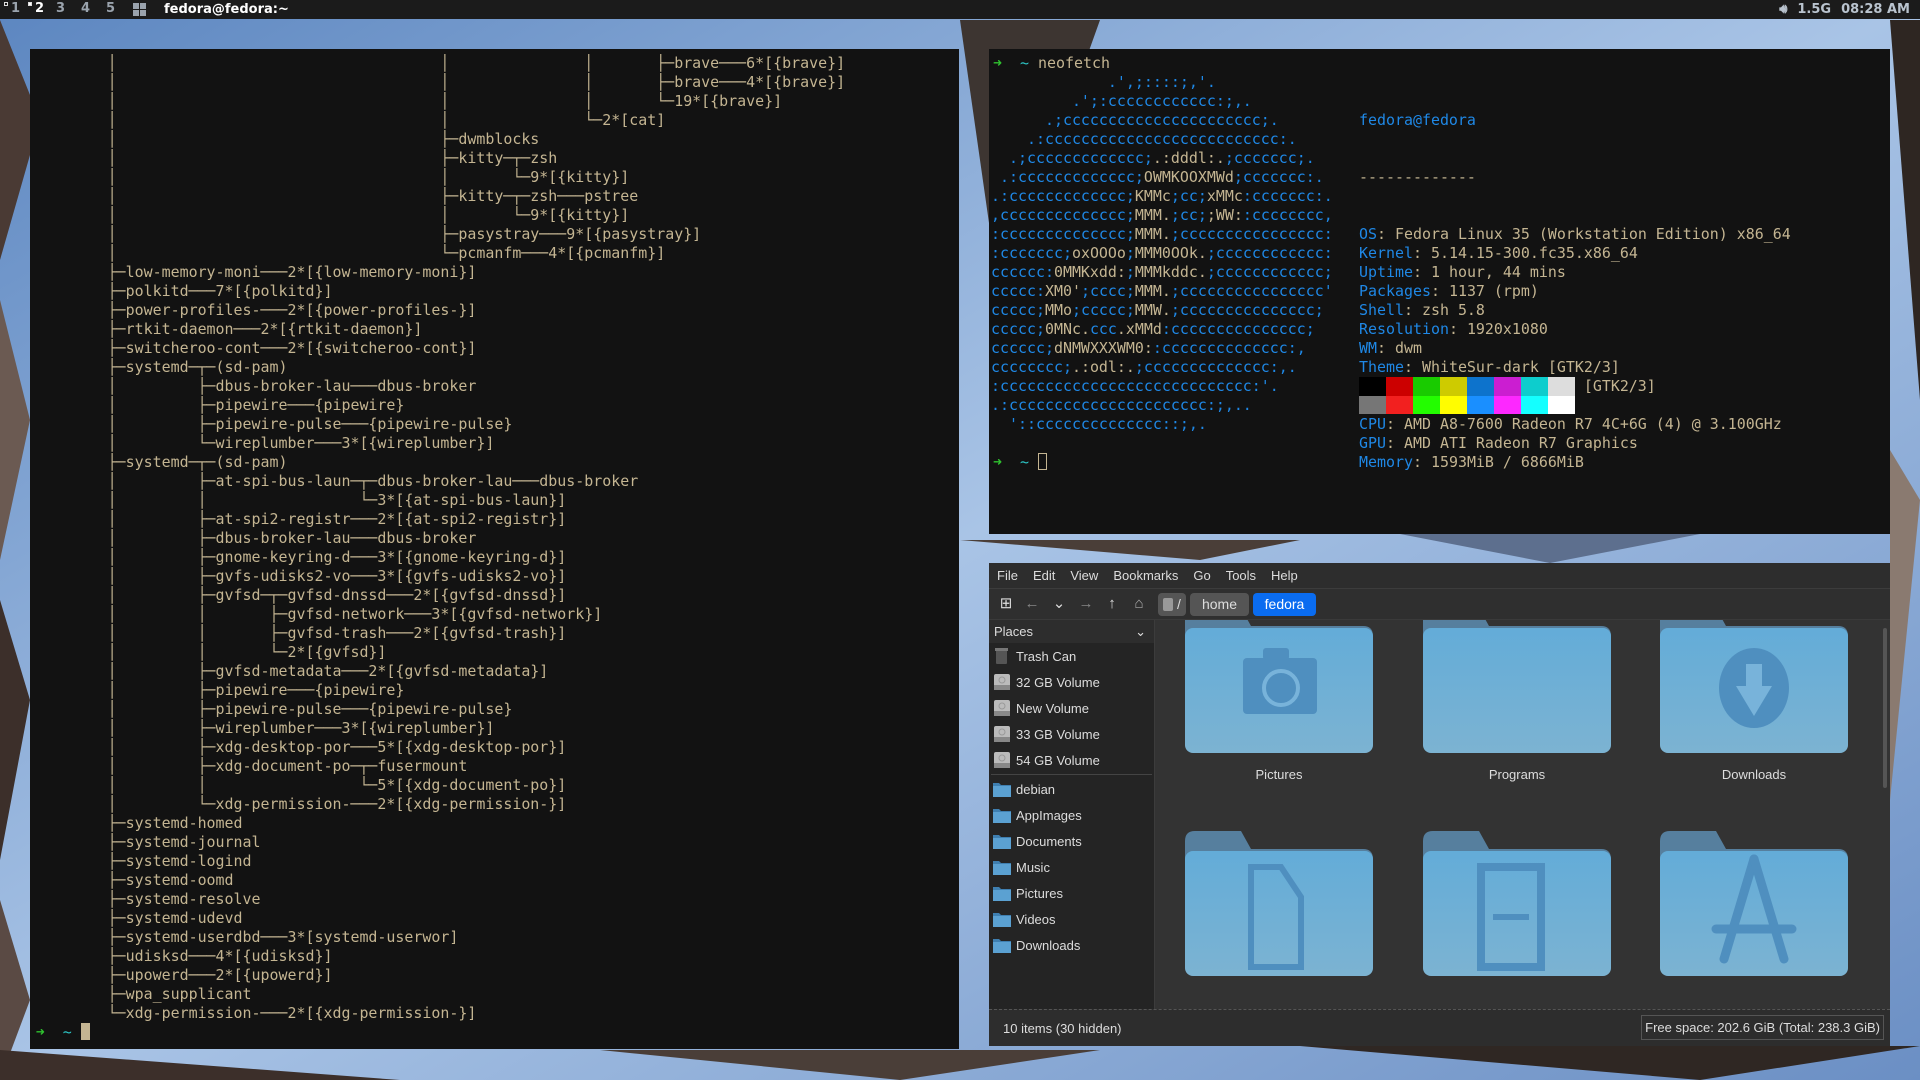  Describe the element at coordinates (148, 899) in the screenshot. I see `pstree-line: ├─systemd-resolve` at that location.